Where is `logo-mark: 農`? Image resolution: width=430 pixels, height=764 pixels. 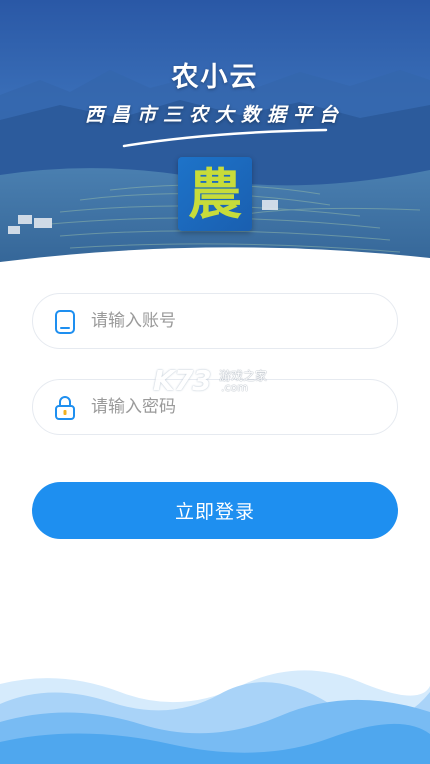 logo-mark: 農 is located at coordinates (215, 194).